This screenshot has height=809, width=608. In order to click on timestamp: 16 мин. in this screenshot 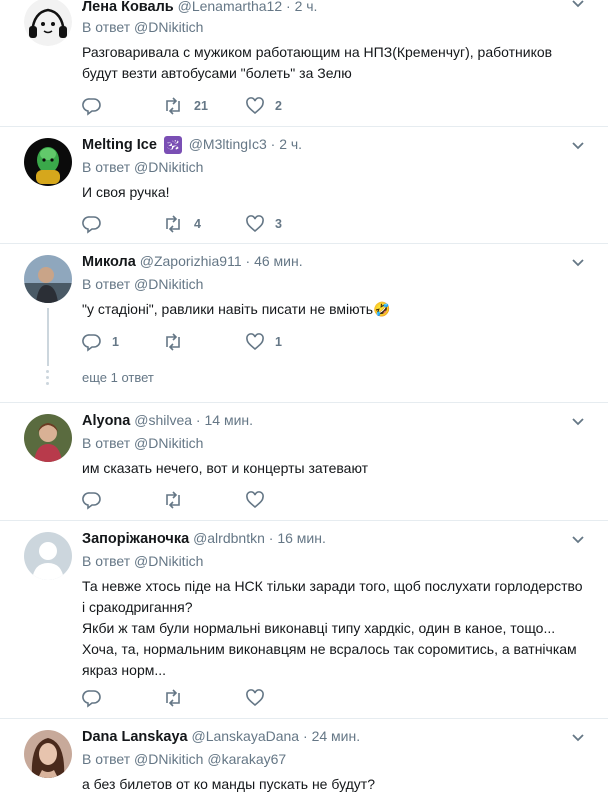, I will do `click(301, 538)`.